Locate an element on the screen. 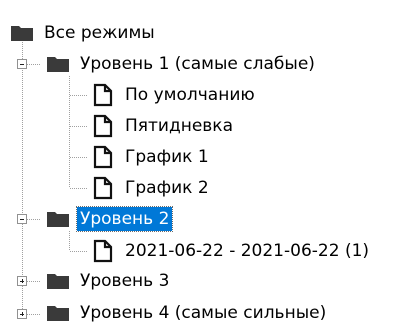 This screenshot has height=329, width=409. level-3-expand-toggle is located at coordinates (22, 281).